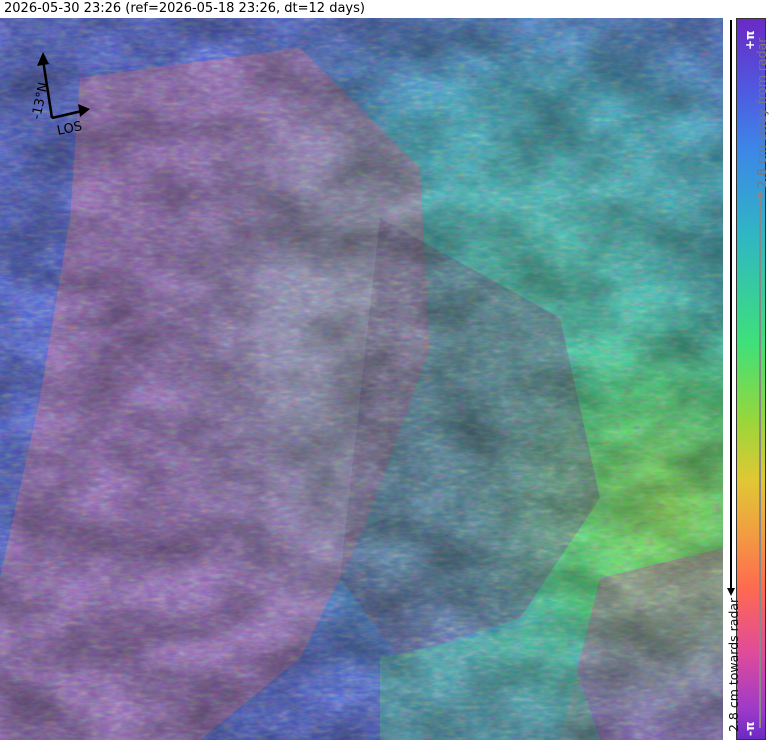 Image resolution: width=772 pixels, height=740 pixels. I want to click on away-arrow-icon, so click(760, 459).